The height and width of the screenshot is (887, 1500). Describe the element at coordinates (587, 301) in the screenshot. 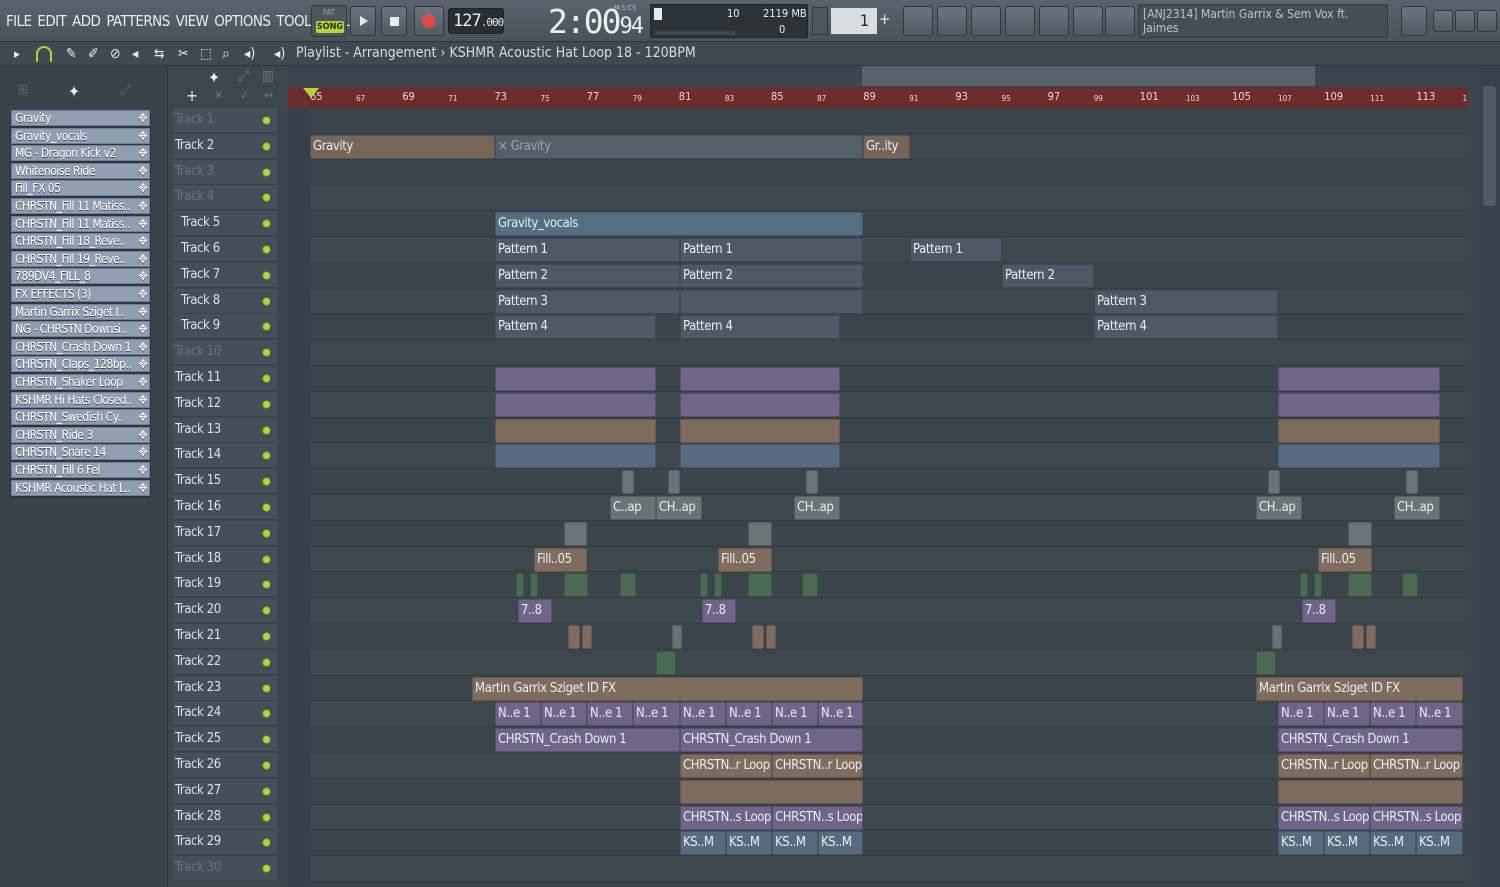

I see `playlist-clip: Pattern 3` at that location.